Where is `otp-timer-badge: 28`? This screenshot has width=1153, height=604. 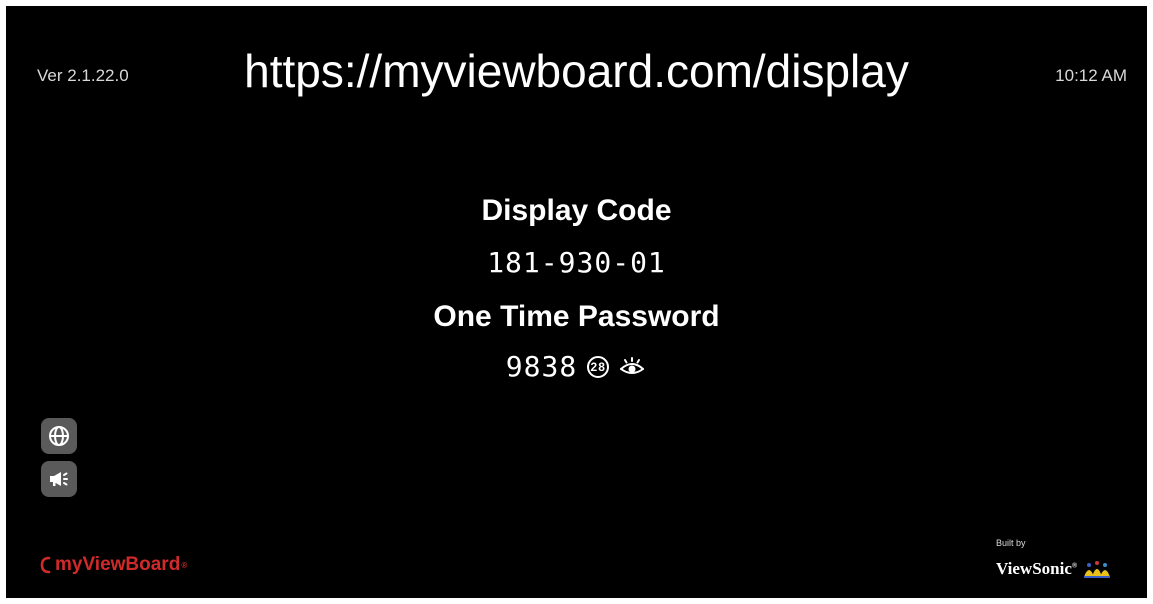 otp-timer-badge: 28 is located at coordinates (598, 366).